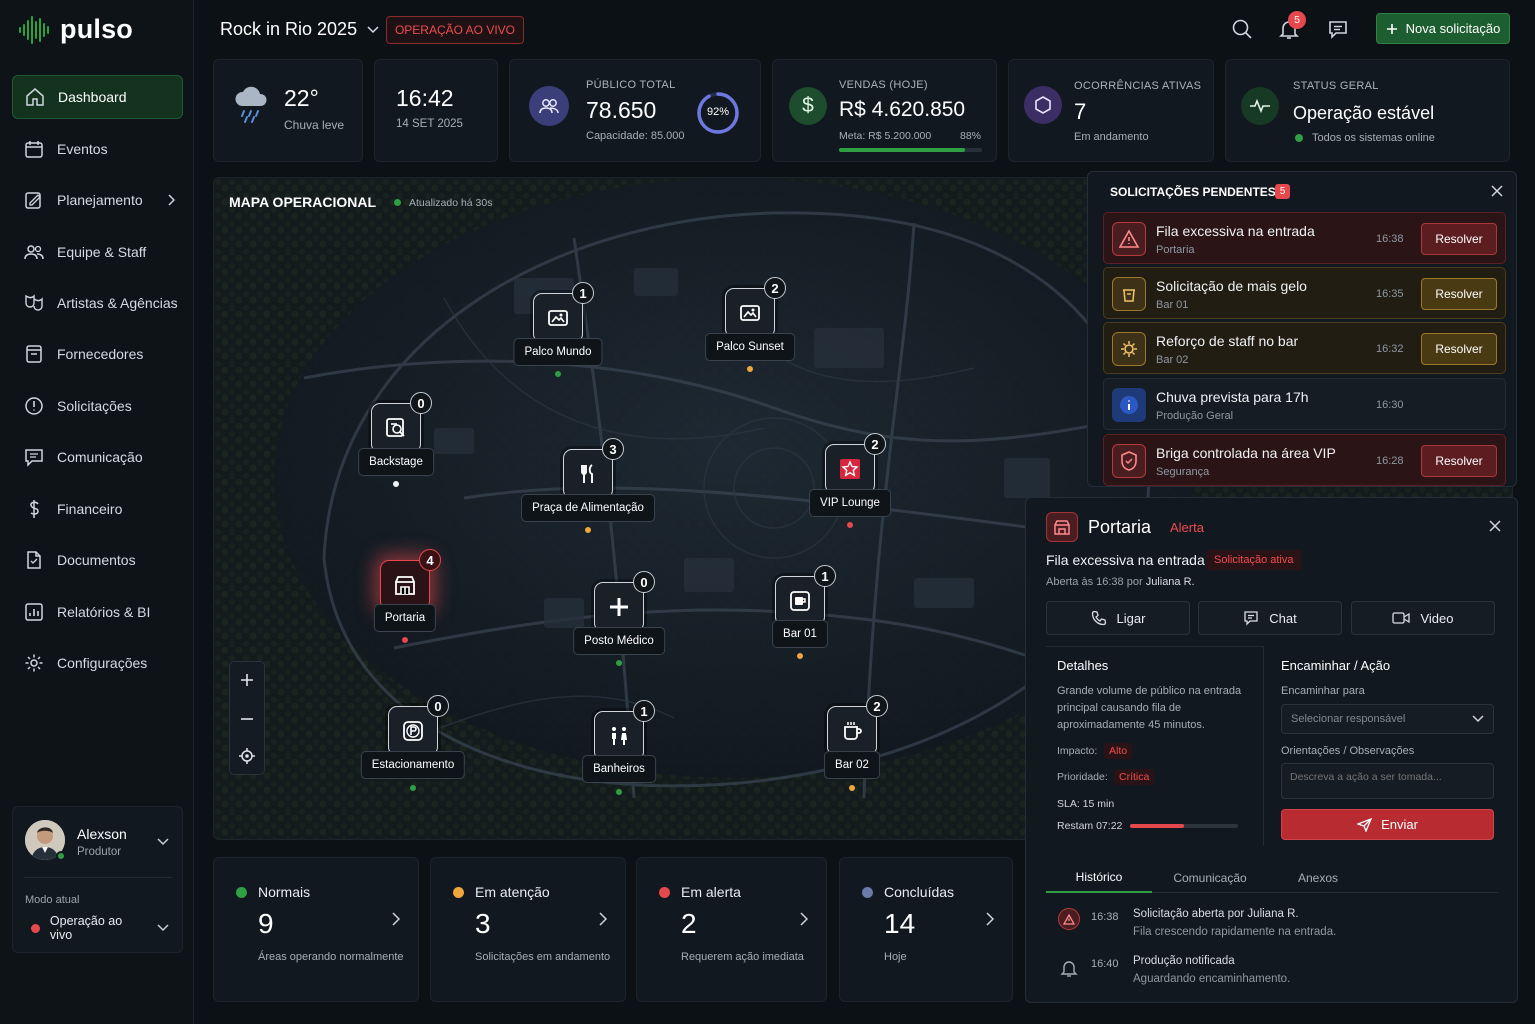 Image resolution: width=1535 pixels, height=1024 pixels. I want to click on request-source: Bar 02, so click(1172, 360).